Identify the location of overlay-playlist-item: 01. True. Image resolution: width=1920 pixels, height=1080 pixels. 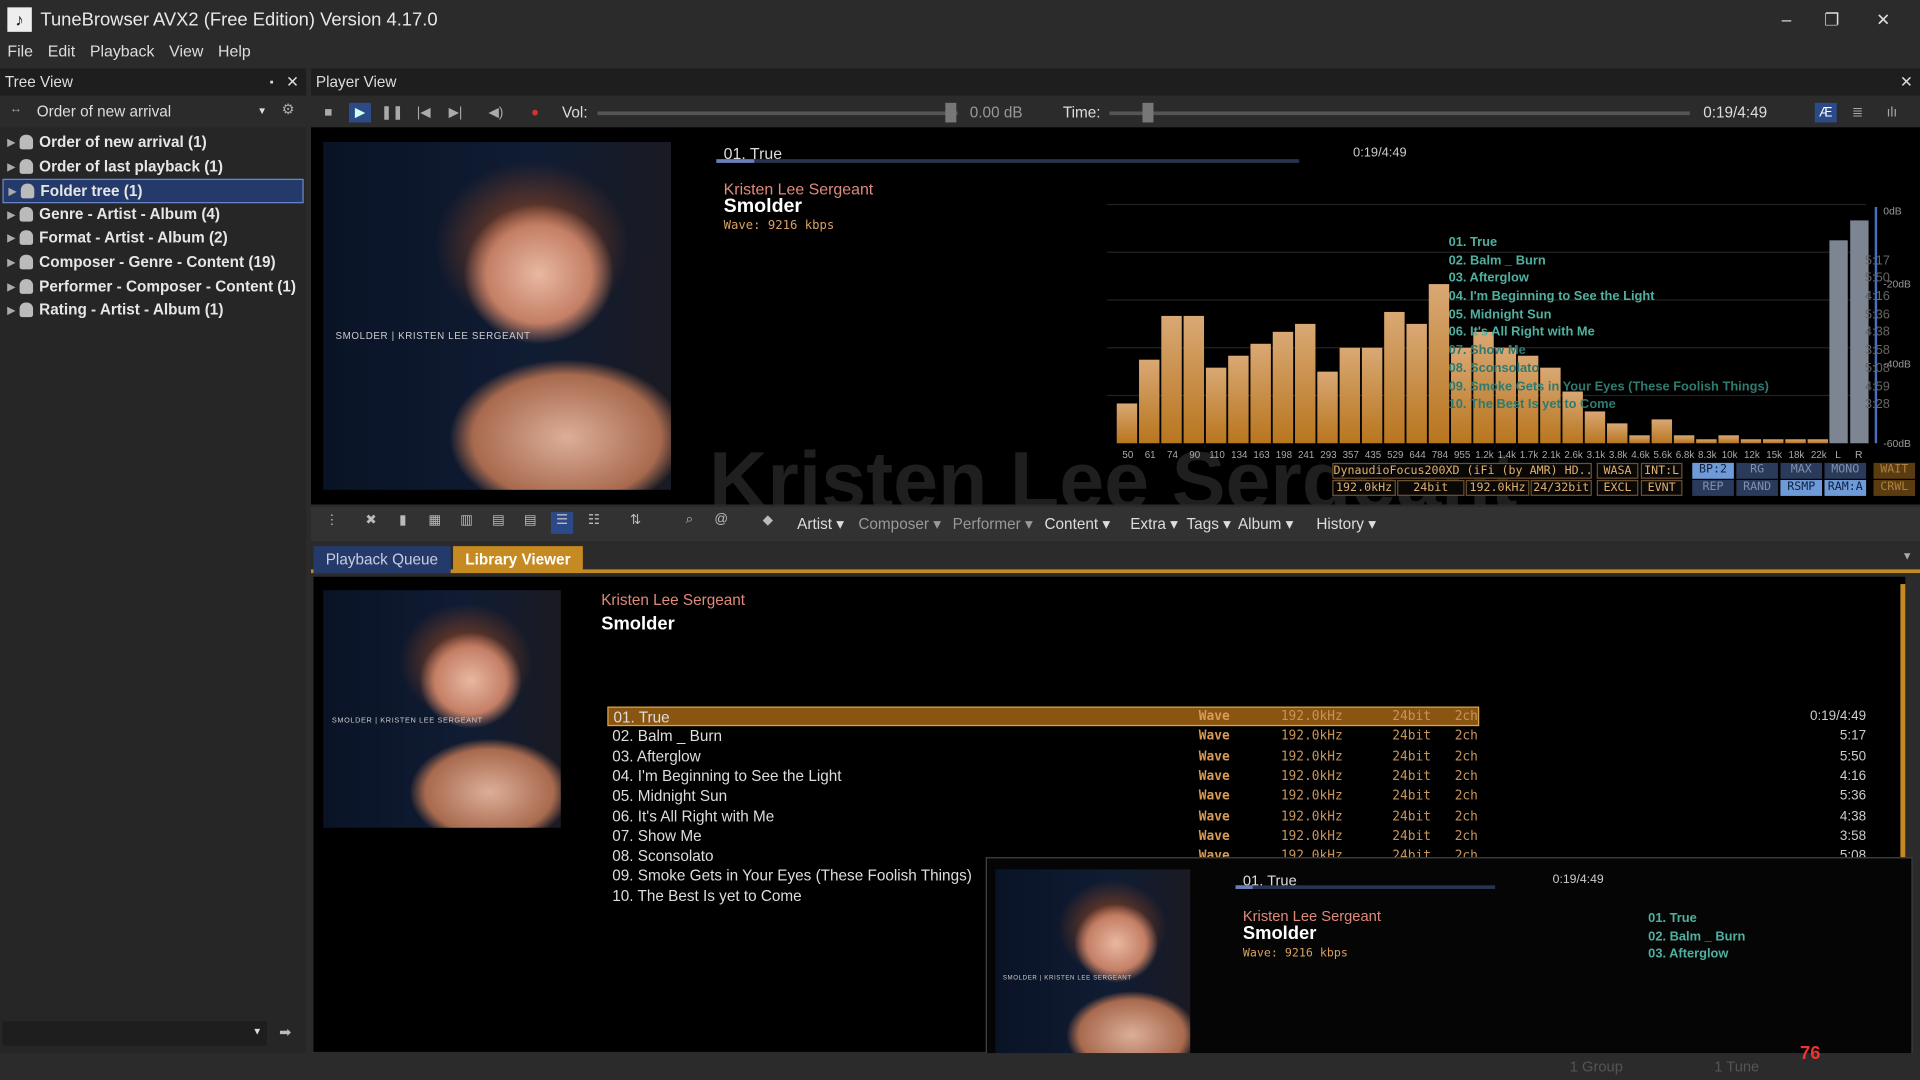
(1632, 244).